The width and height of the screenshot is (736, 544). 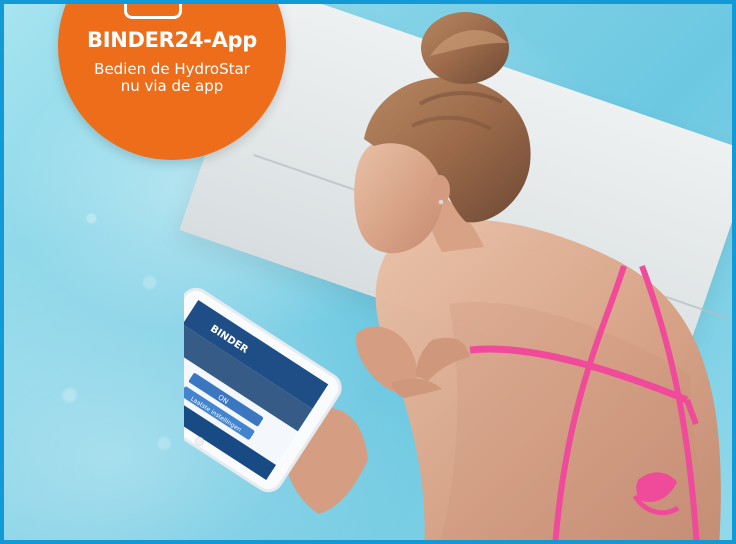 What do you see at coordinates (153, 11) in the screenshot?
I see `tablet-icon` at bounding box center [153, 11].